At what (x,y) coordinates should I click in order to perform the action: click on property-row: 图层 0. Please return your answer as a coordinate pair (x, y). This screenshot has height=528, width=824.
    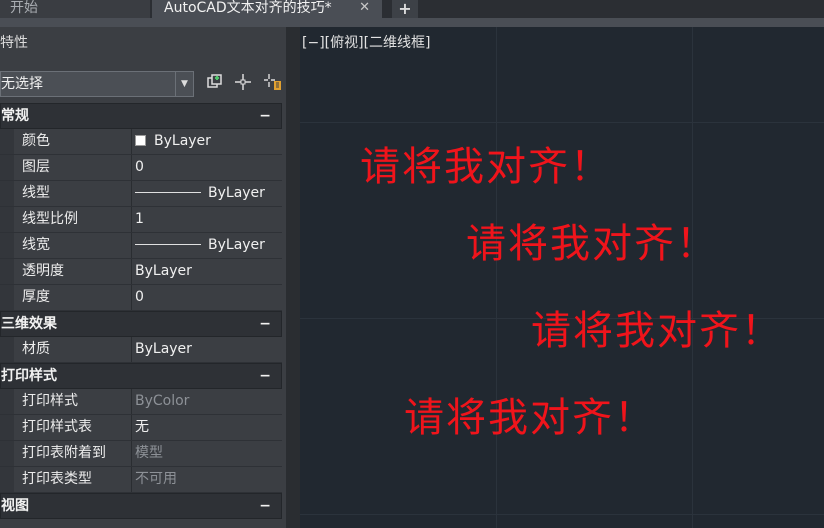
    Looking at the image, I should click on (141, 168).